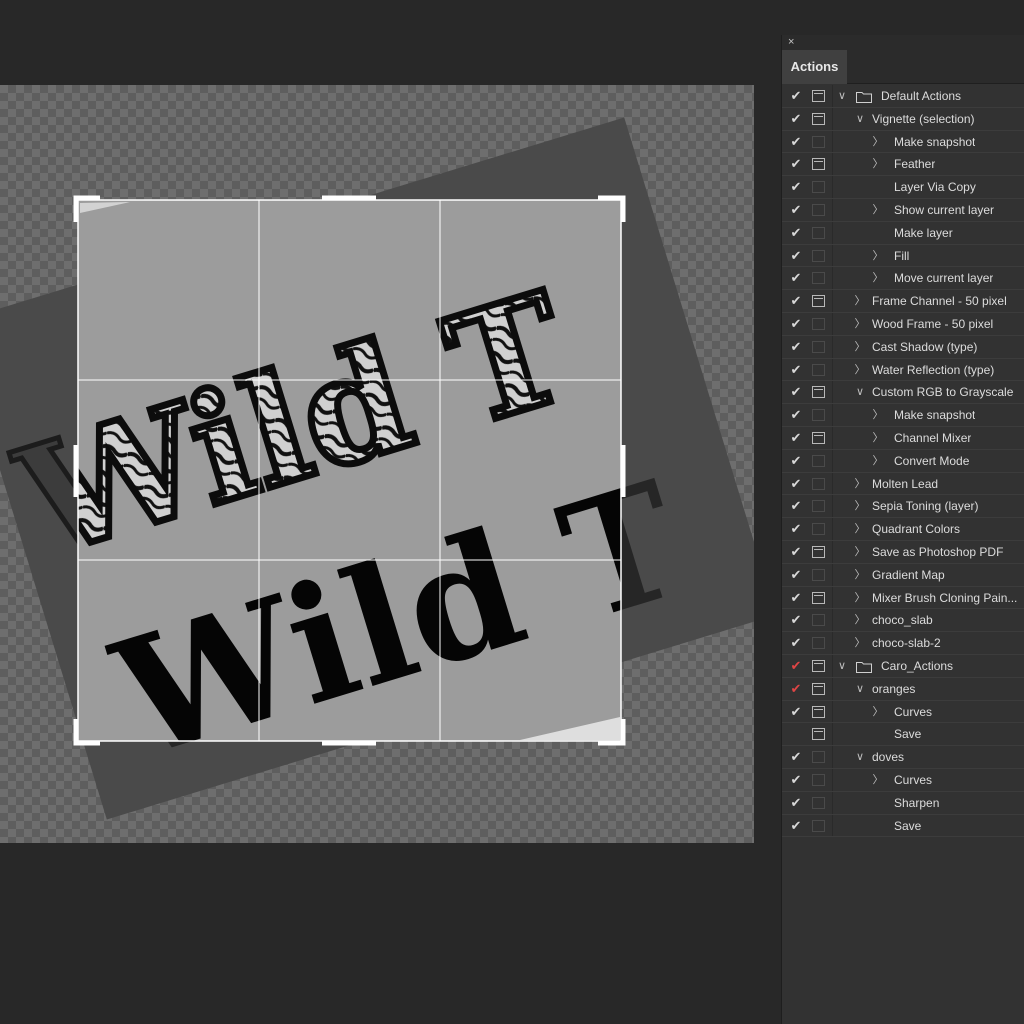 This screenshot has height=1024, width=1024. I want to click on action-row: ✔ 〉 Quadrant Colors, so click(903, 529).